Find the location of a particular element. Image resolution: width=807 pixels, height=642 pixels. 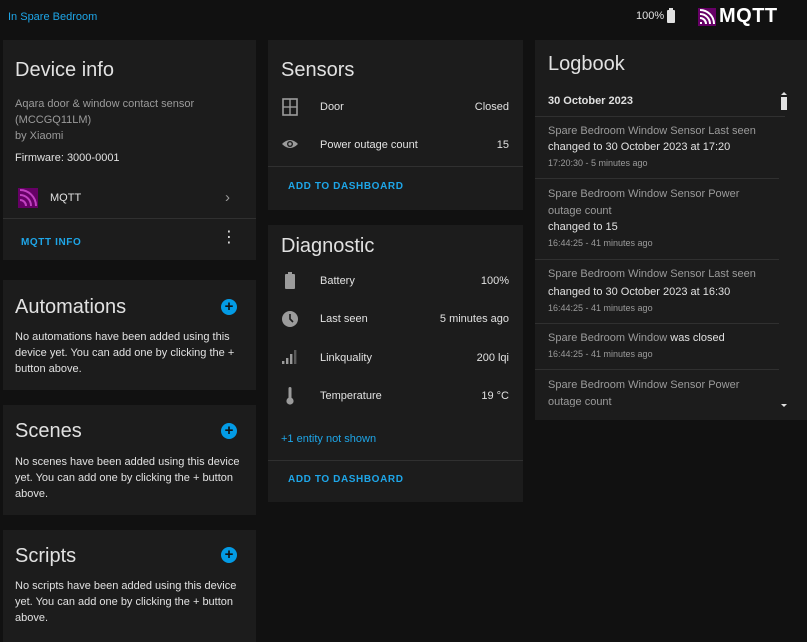

diagnostic-label: Battery is located at coordinates (337, 281).